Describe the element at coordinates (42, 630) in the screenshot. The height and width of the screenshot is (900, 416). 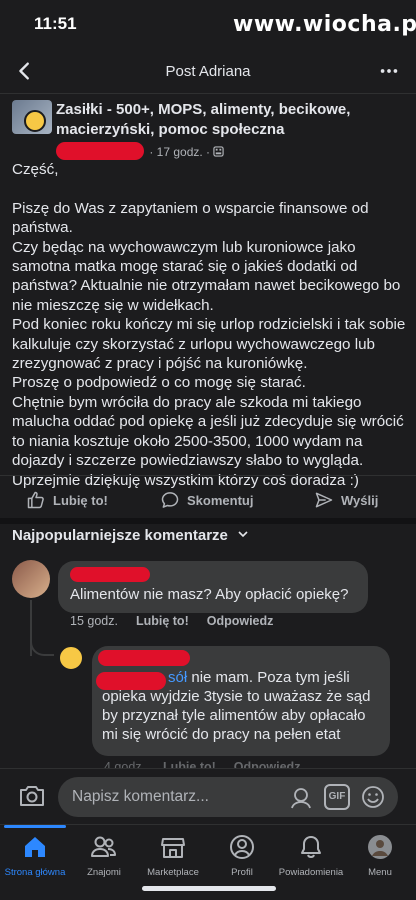
I see `reply-connector` at that location.